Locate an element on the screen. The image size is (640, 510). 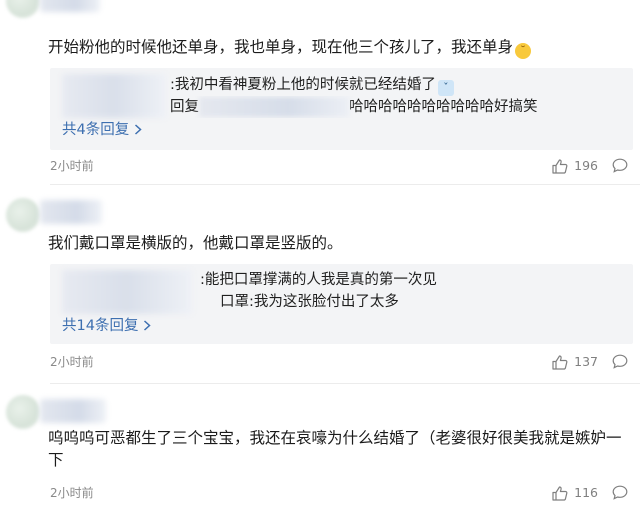
reply-text: 口罩:我为这张脸付出了太多 is located at coordinates (309, 302).